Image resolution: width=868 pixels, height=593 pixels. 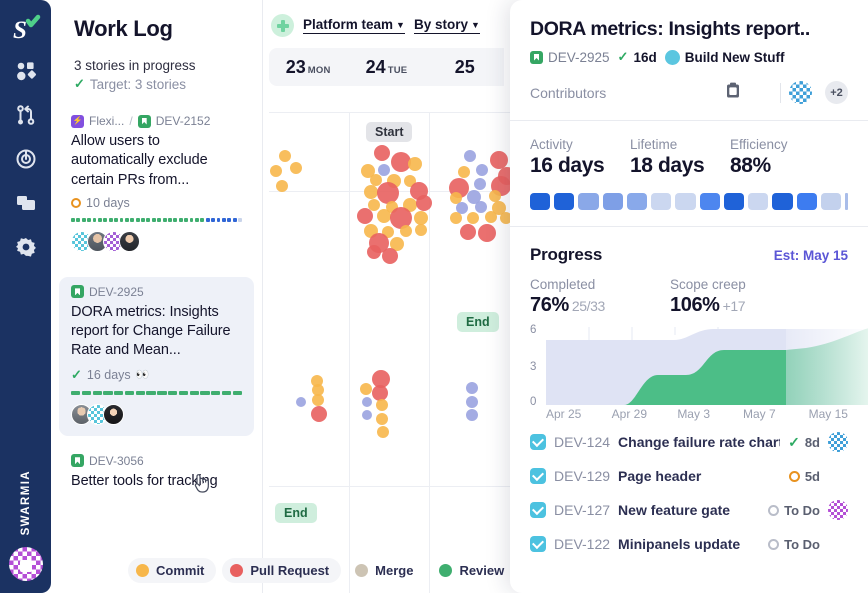 I want to click on clipboard-icon, so click(x=733, y=93).